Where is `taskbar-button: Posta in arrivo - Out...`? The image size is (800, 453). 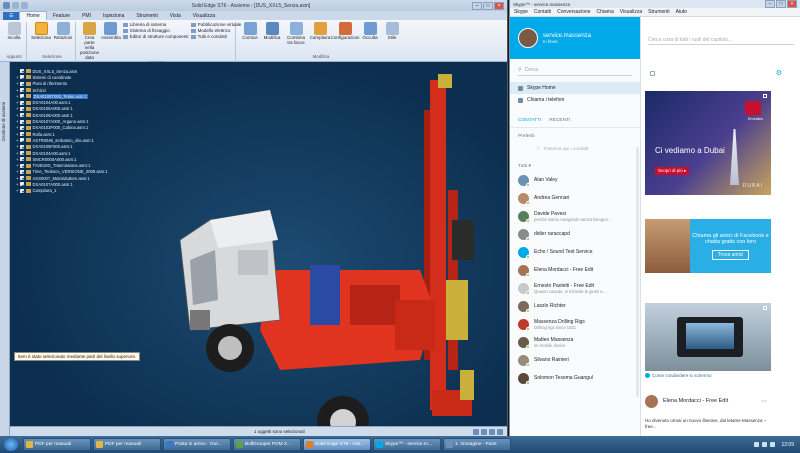
taskbar-button: Posta in arrivo - Out... is located at coordinates (197, 444).